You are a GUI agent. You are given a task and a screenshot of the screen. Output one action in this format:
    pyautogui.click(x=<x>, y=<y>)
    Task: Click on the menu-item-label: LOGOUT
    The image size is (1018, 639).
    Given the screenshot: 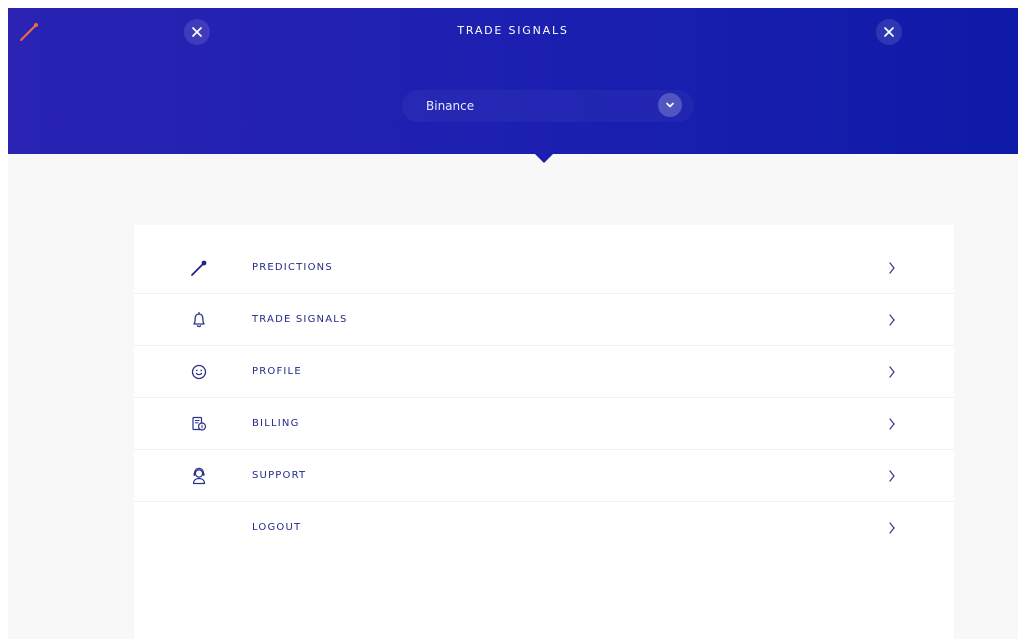 What is the action you would take?
    pyautogui.click(x=277, y=527)
    